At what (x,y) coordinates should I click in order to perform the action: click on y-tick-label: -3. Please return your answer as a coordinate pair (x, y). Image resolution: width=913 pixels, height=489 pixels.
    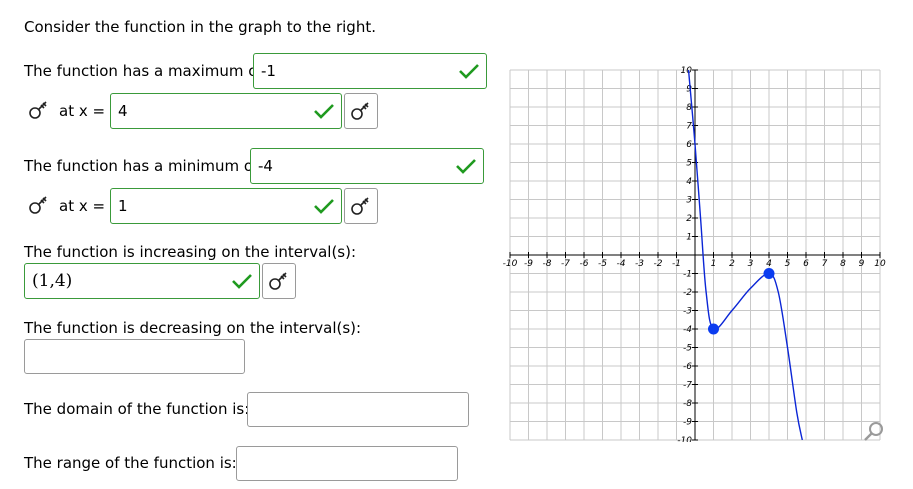
    Looking at the image, I should click on (687, 312).